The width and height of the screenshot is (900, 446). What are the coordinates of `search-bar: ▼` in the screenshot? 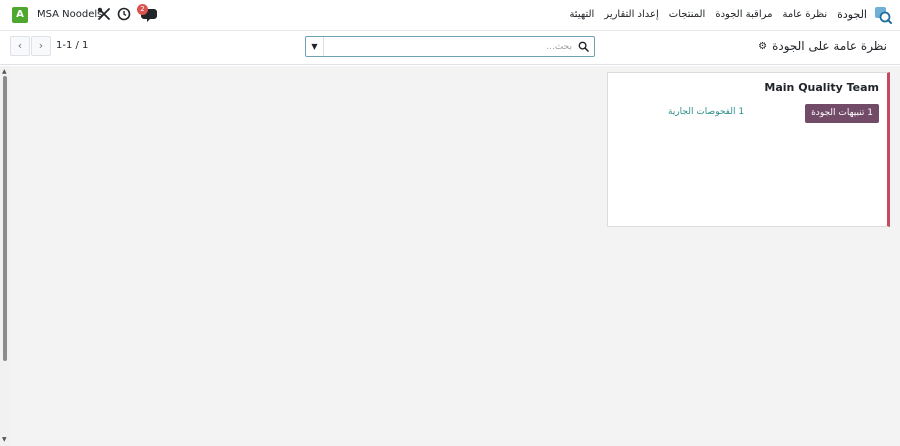 It's located at (450, 46).